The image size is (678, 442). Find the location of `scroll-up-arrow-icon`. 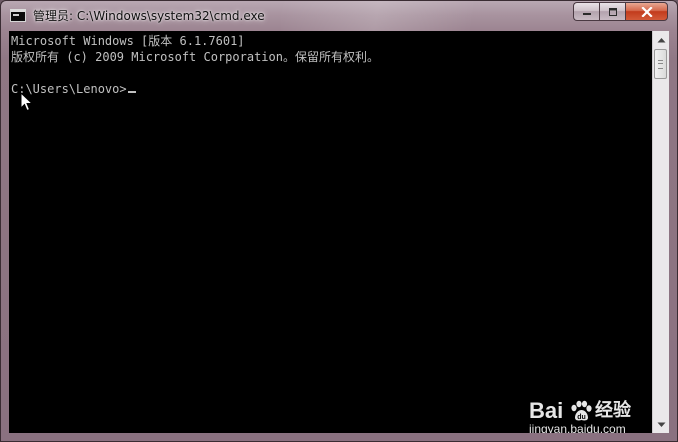

scroll-up-arrow-icon is located at coordinates (661, 39).